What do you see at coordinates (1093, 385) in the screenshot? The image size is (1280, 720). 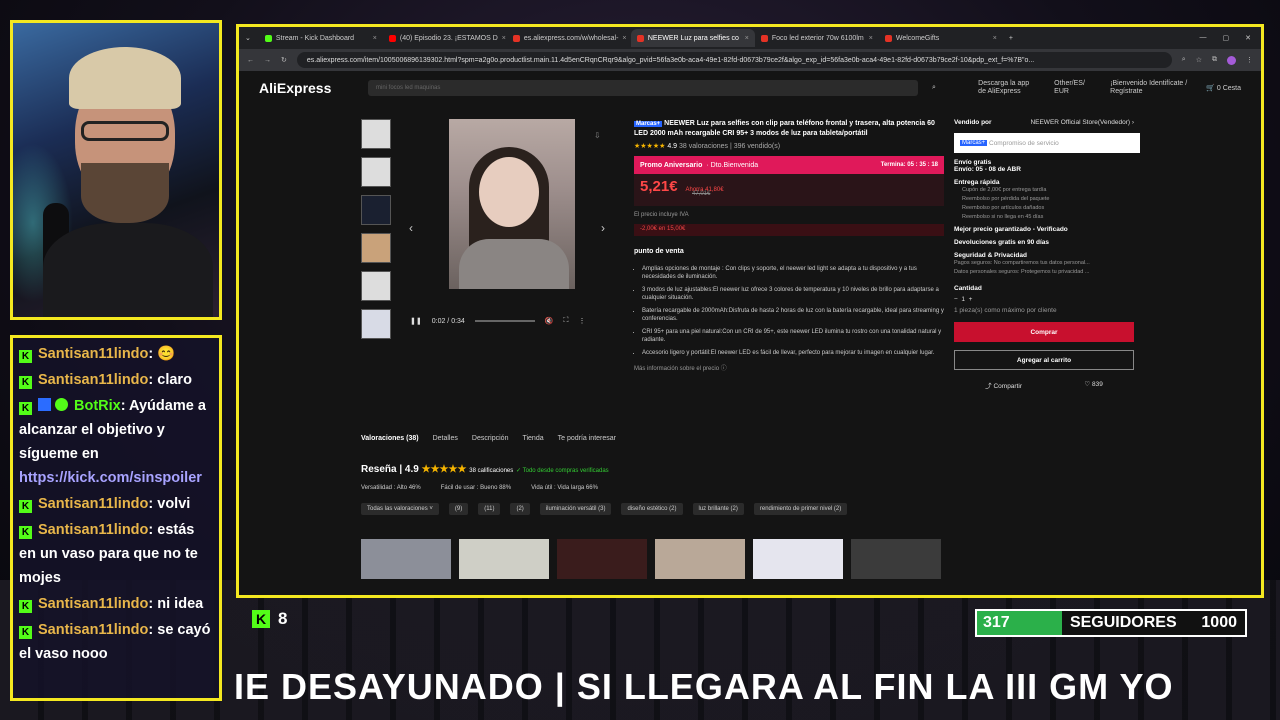 I see `wishlist-button: ♡ 839` at bounding box center [1093, 385].